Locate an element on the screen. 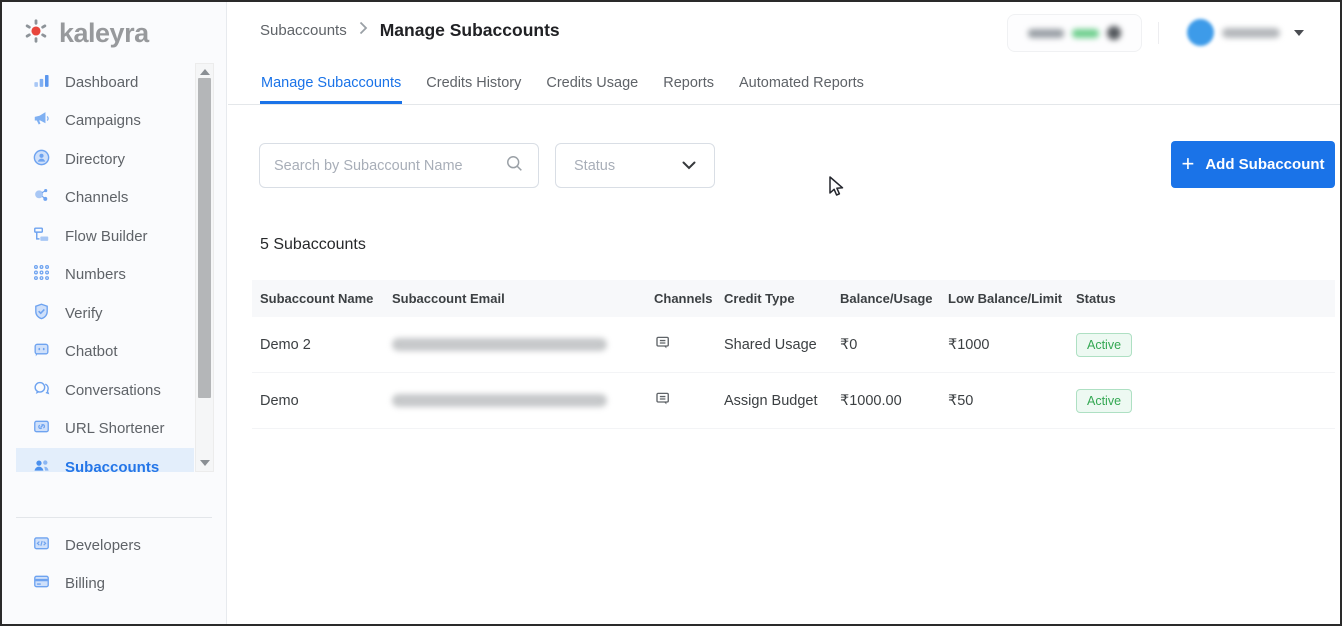 This screenshot has width=1342, height=626. scroll-up-arrow is located at coordinates (205, 72).